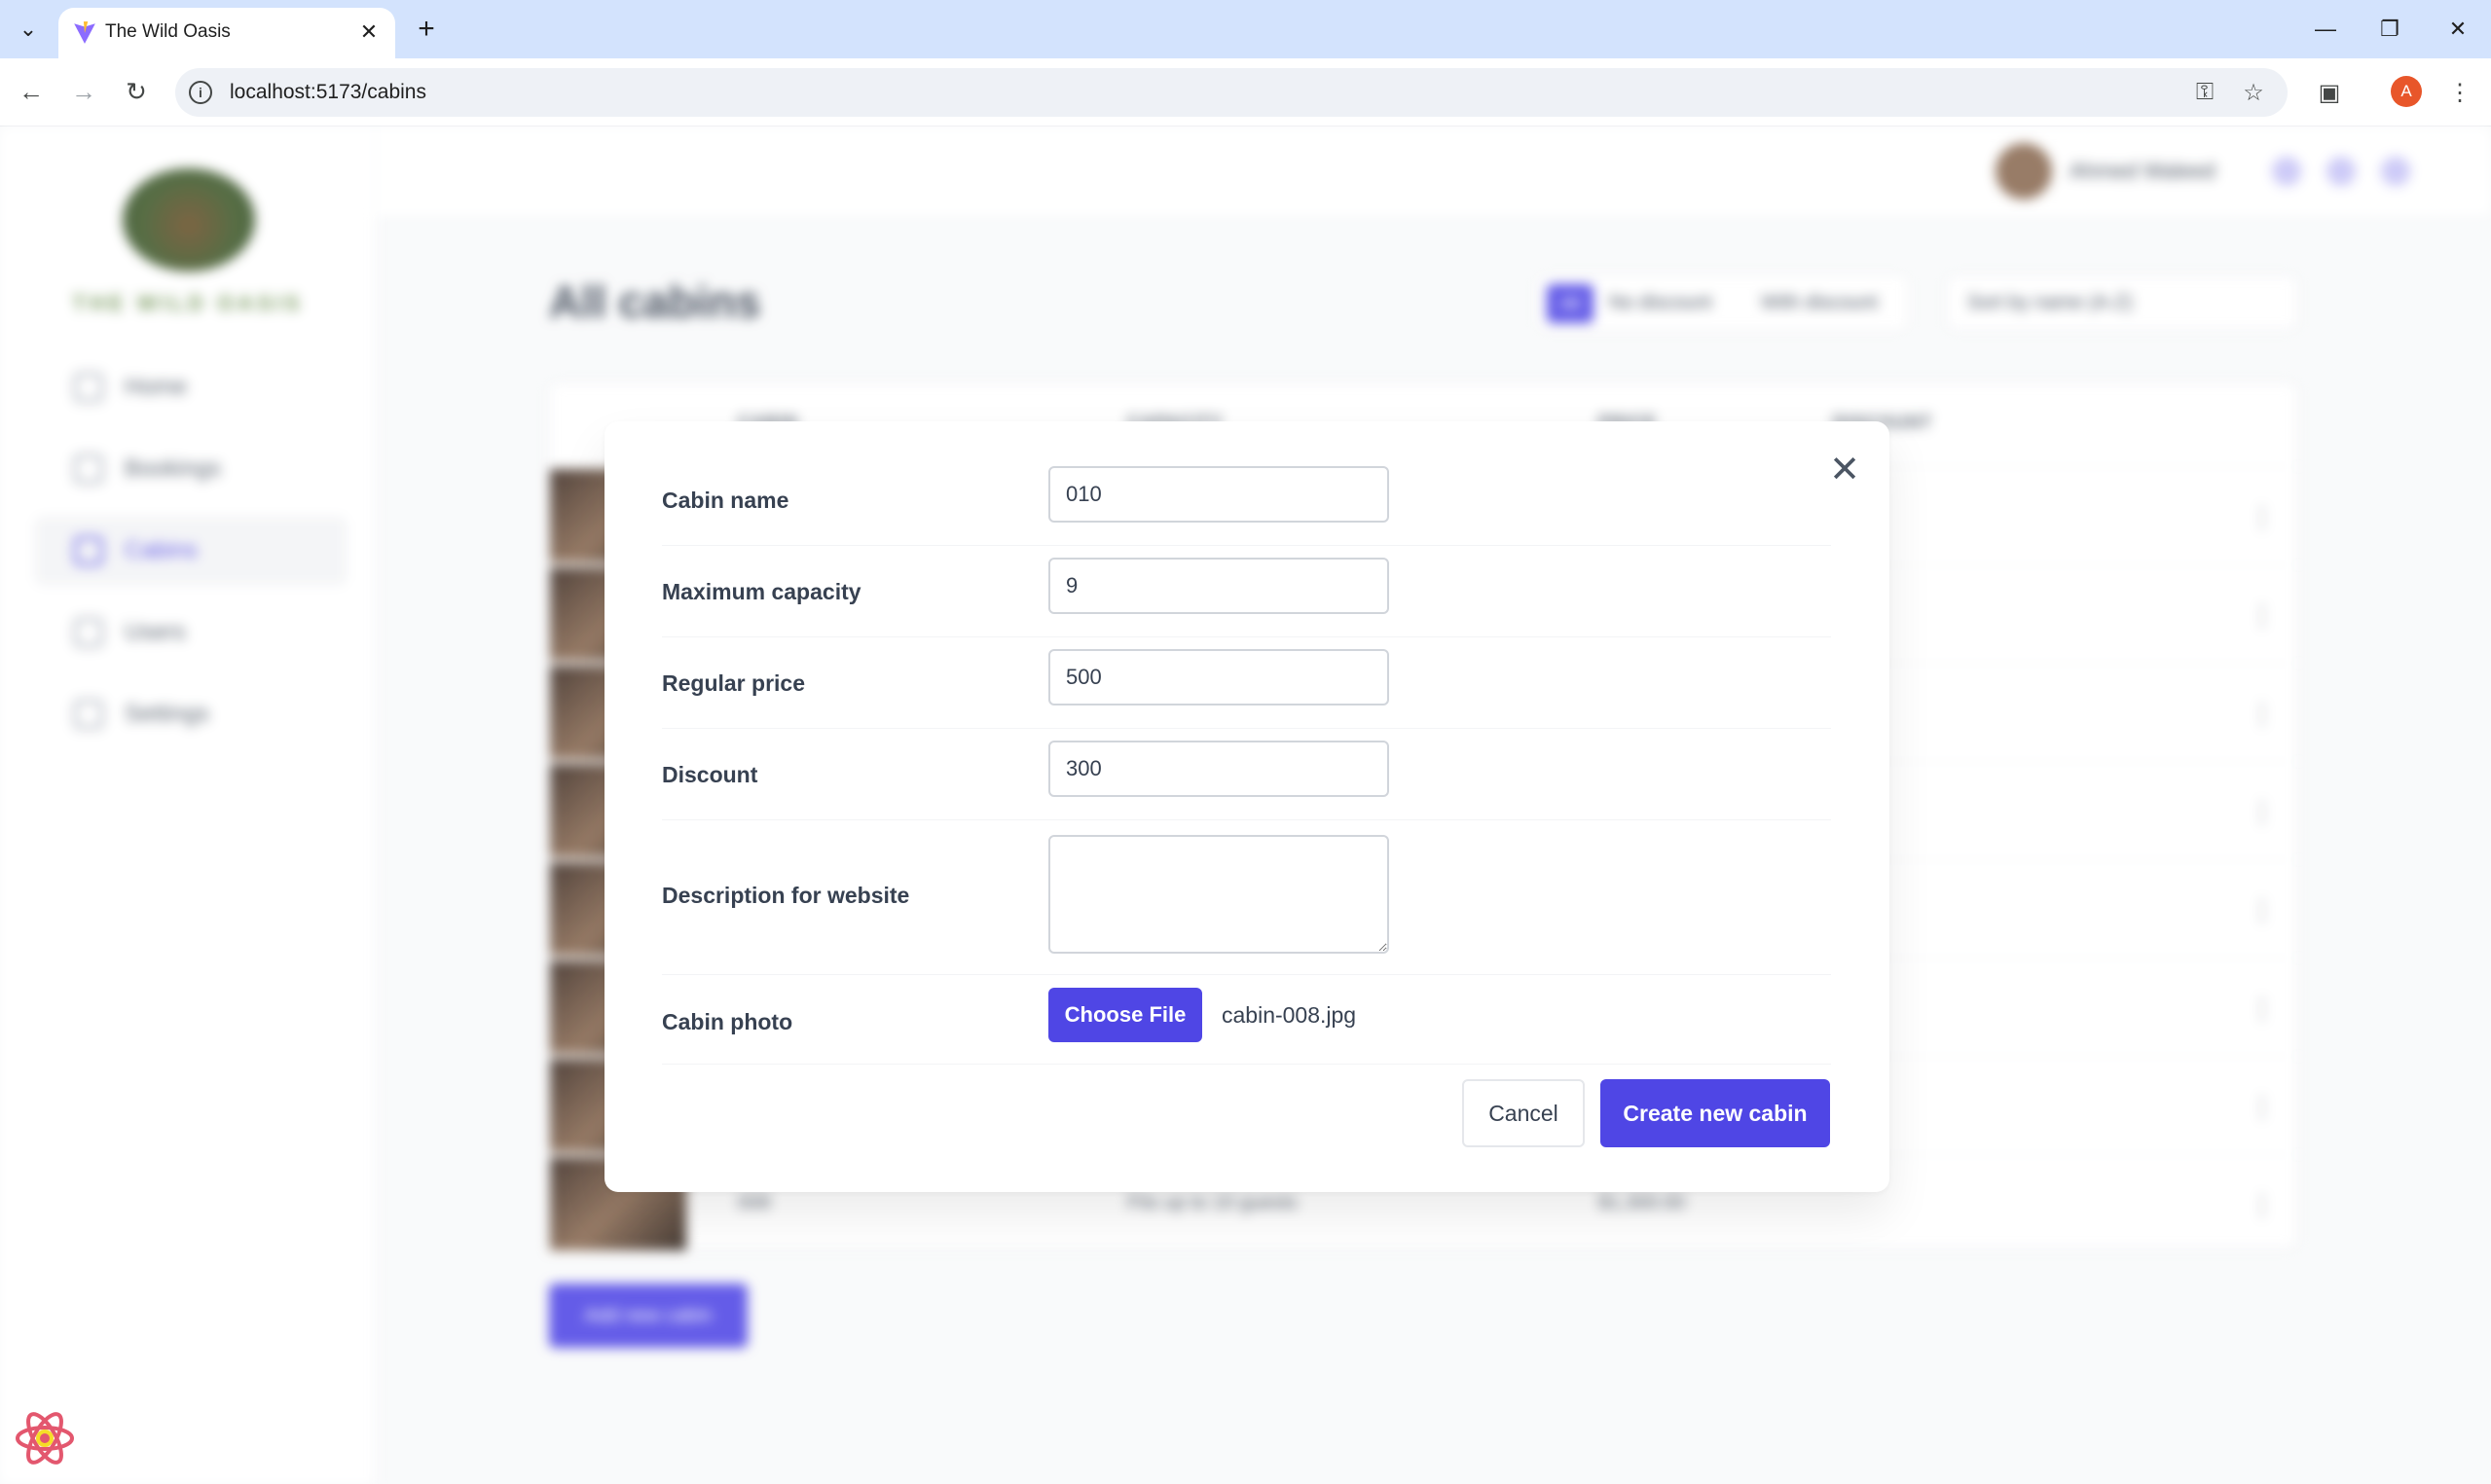 The height and width of the screenshot is (1484, 2491). Describe the element at coordinates (28, 30) in the screenshot. I see `tab-search-chevron-icon: ⌄` at that location.